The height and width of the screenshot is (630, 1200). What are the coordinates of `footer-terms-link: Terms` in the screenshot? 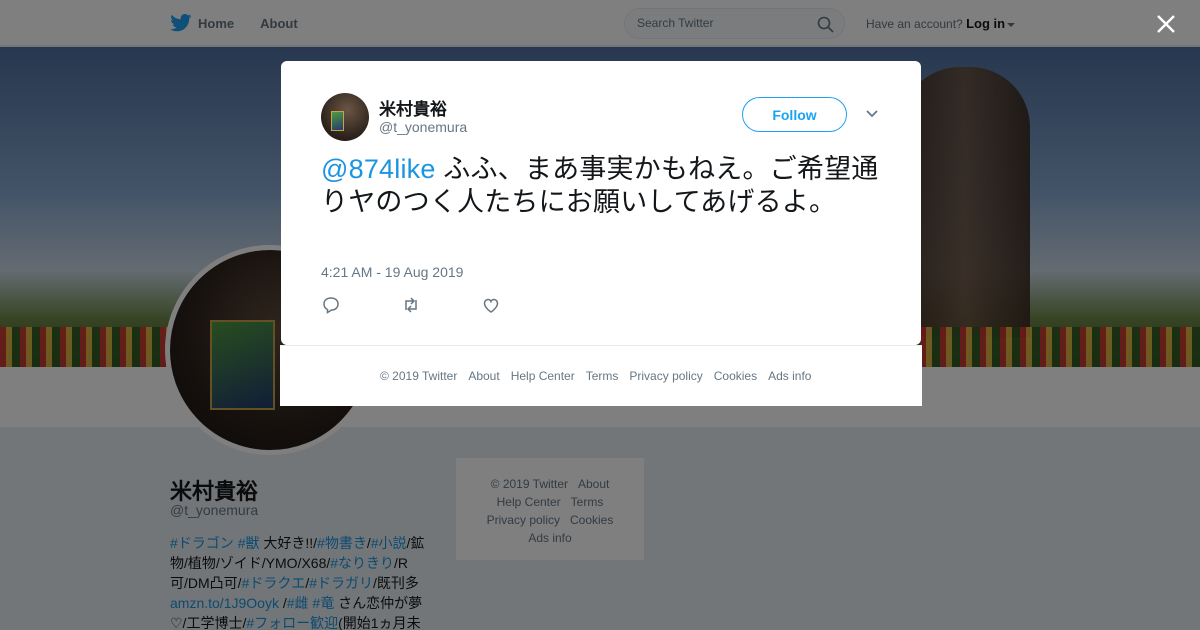 It's located at (602, 376).